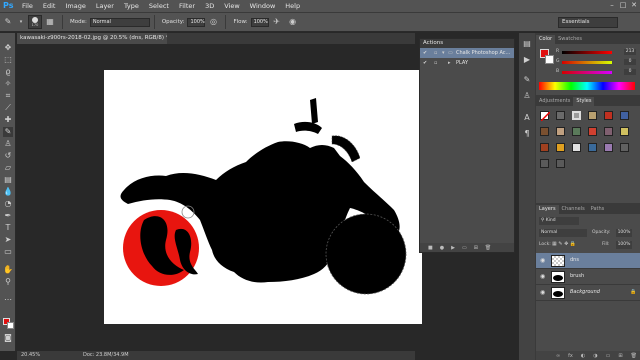  I want to click on layer-row-brush: ◉ brush, so click(588, 277).